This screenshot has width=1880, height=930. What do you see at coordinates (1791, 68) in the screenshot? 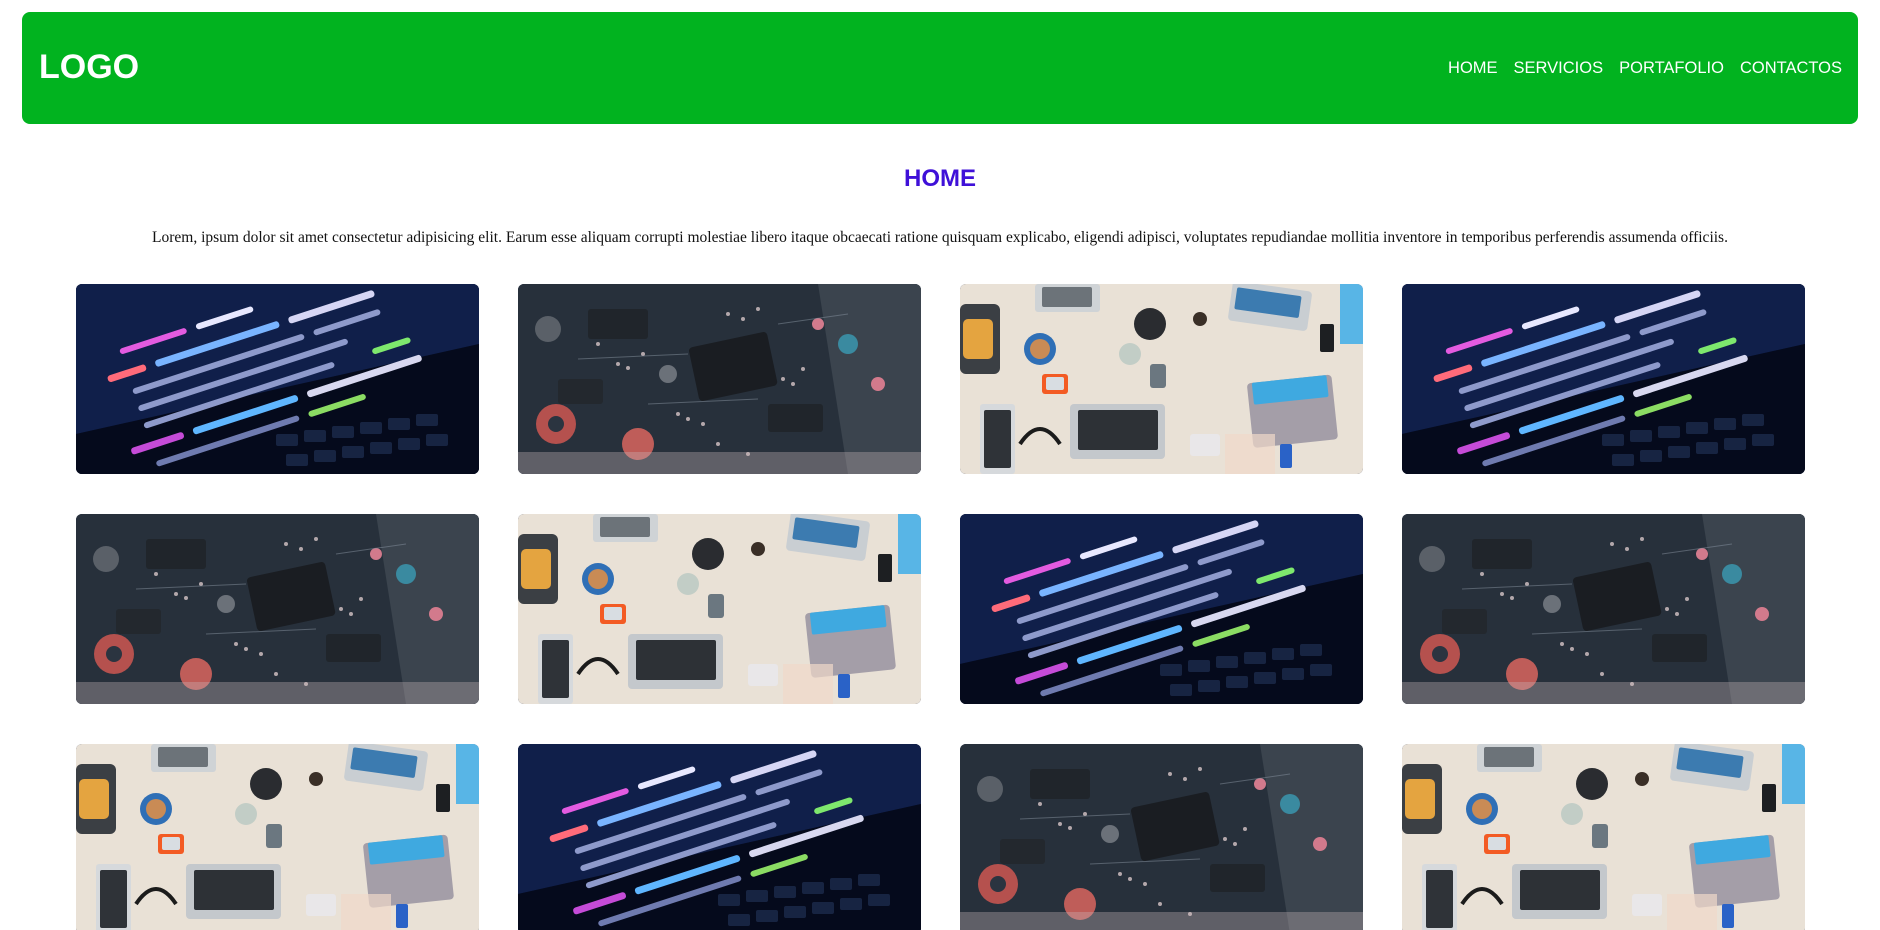
I see `nav-contactos-link: CONTACTOS` at bounding box center [1791, 68].